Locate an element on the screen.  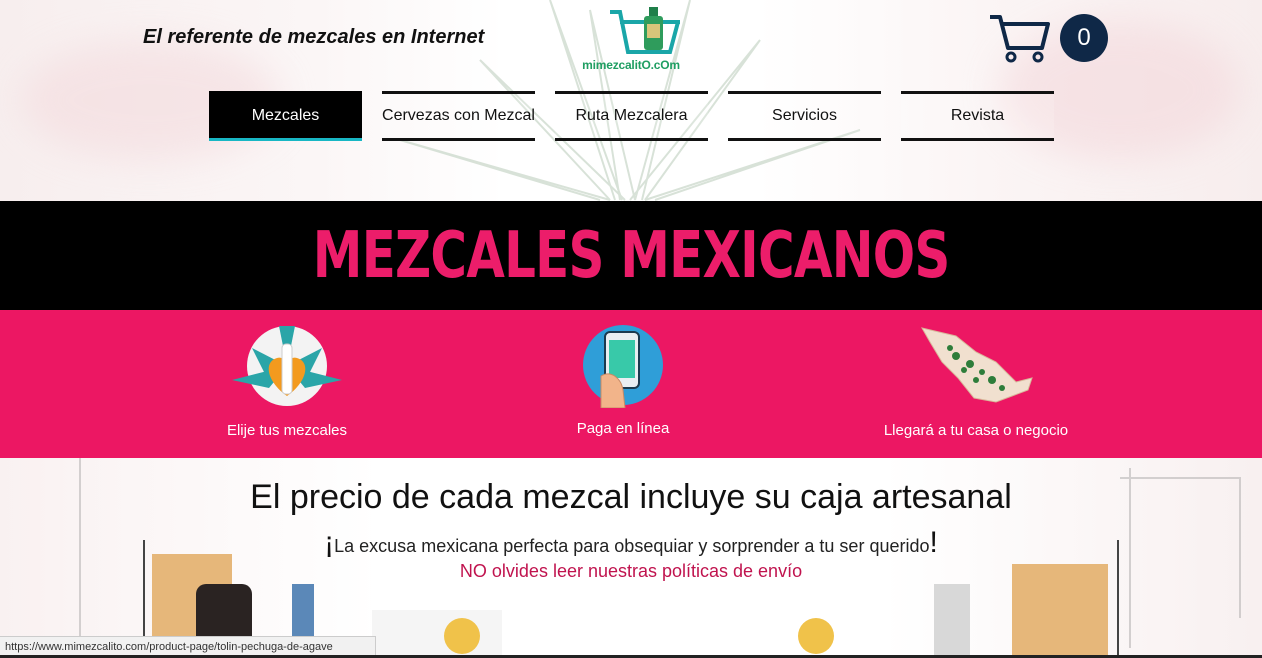
nav-item-servicios: Servicios is located at coordinates (804, 116).